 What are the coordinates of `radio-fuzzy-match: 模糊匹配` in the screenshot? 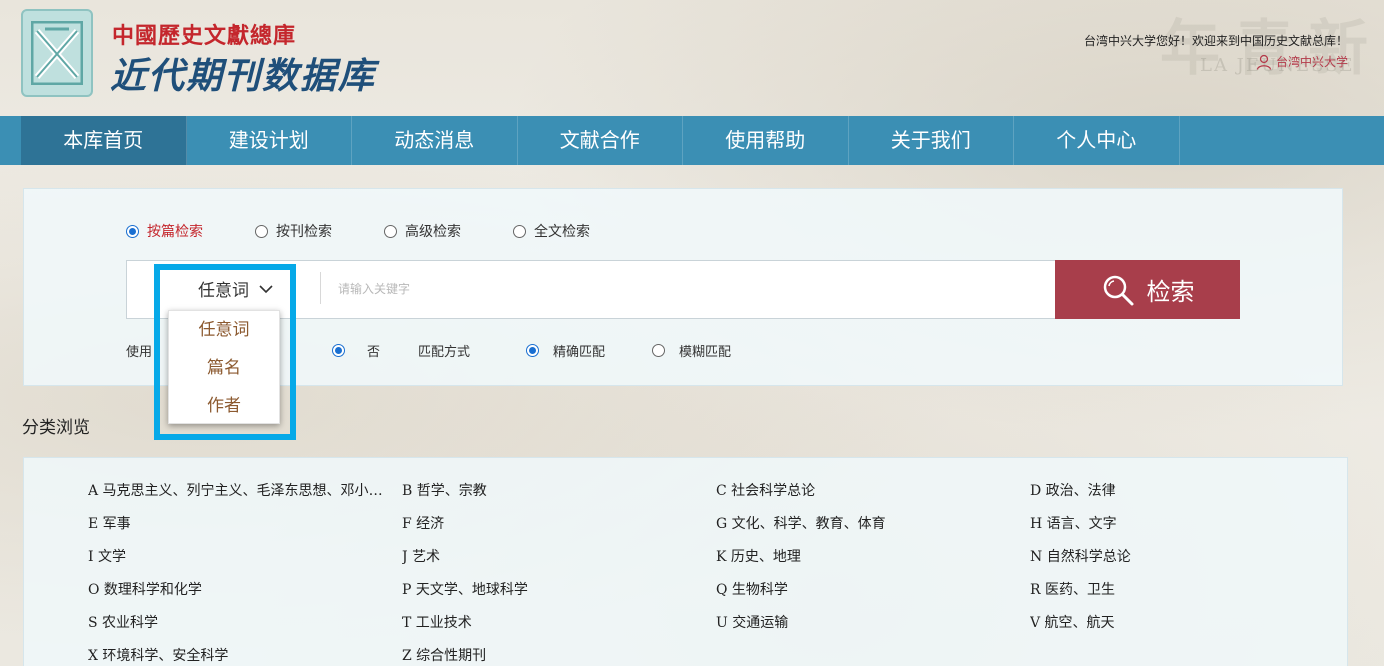 It's located at (691, 350).